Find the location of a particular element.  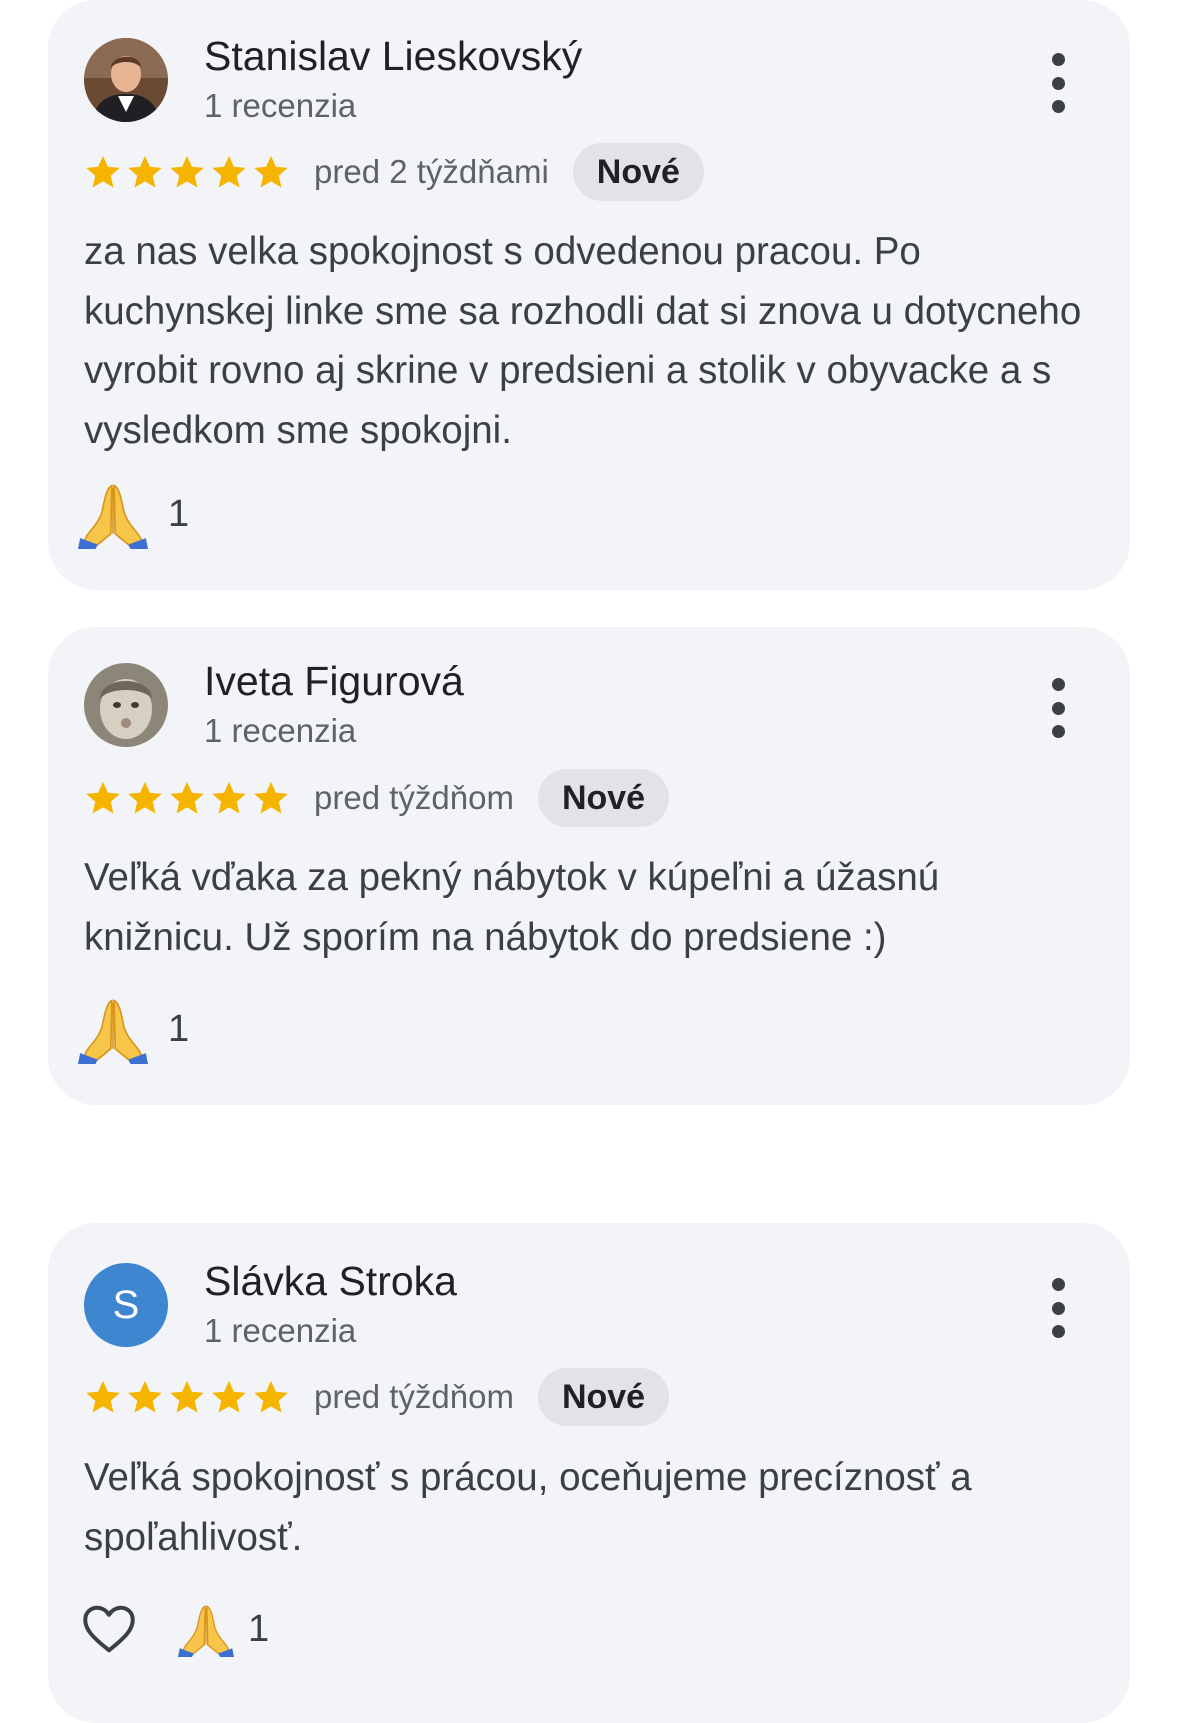

avatar: S is located at coordinates (126, 1305).